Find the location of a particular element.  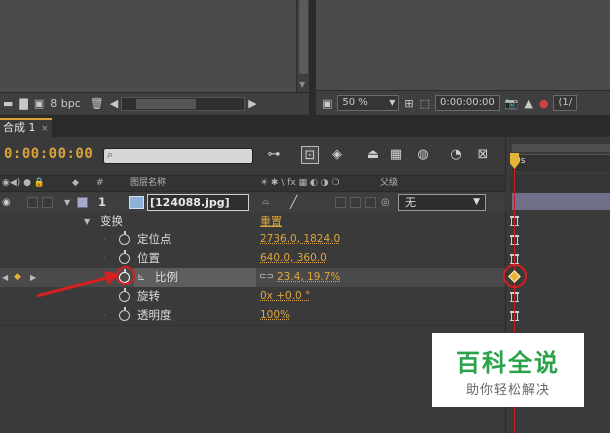

tab-composition-1: 合成 1 × is located at coordinates (26, 127).